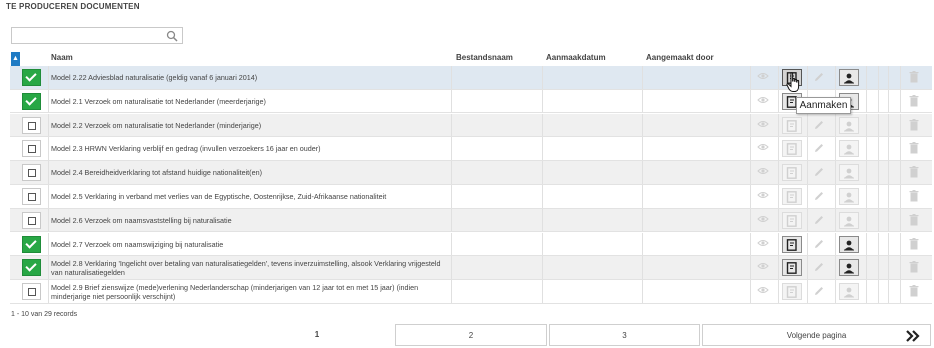 This screenshot has width=934, height=348. I want to click on search-input, so click(87, 35).